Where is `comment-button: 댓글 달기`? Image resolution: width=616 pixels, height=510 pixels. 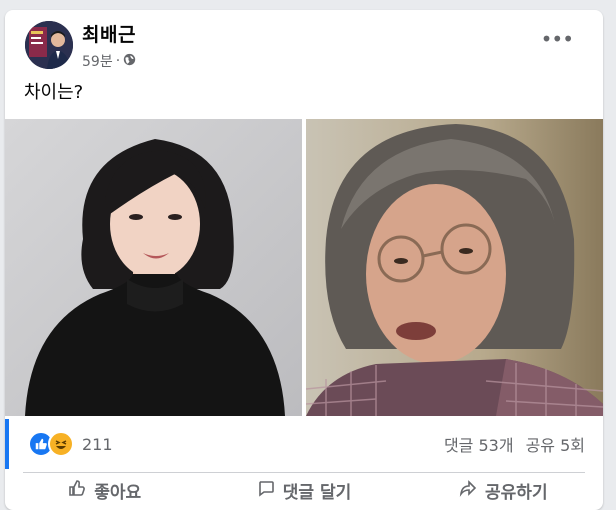 comment-button: 댓글 달기 is located at coordinates (303, 490).